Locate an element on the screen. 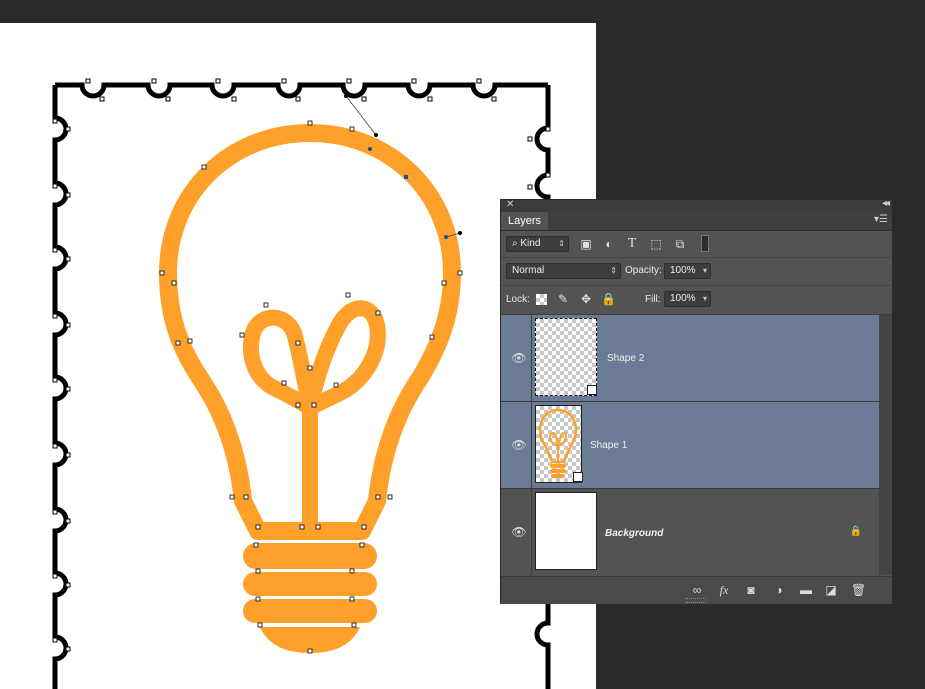  filter-toggle-switch is located at coordinates (705, 243).